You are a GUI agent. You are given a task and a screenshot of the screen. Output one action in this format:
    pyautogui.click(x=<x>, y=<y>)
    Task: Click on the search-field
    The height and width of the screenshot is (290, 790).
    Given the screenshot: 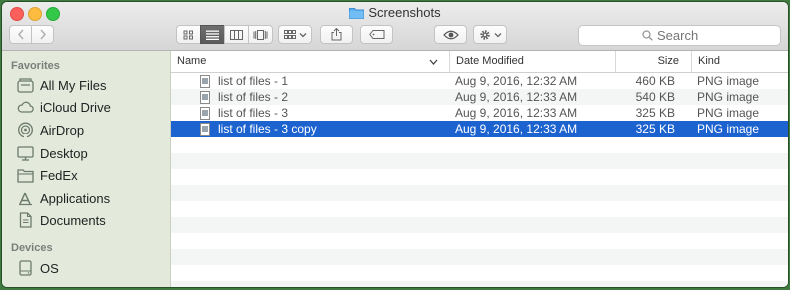 What is the action you would take?
    pyautogui.click(x=679, y=35)
    